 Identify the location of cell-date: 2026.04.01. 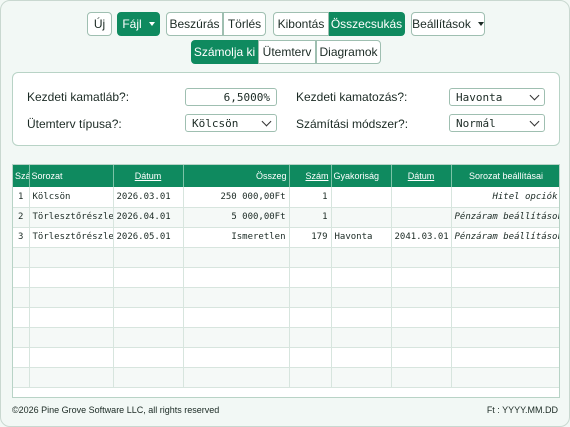
(148, 217).